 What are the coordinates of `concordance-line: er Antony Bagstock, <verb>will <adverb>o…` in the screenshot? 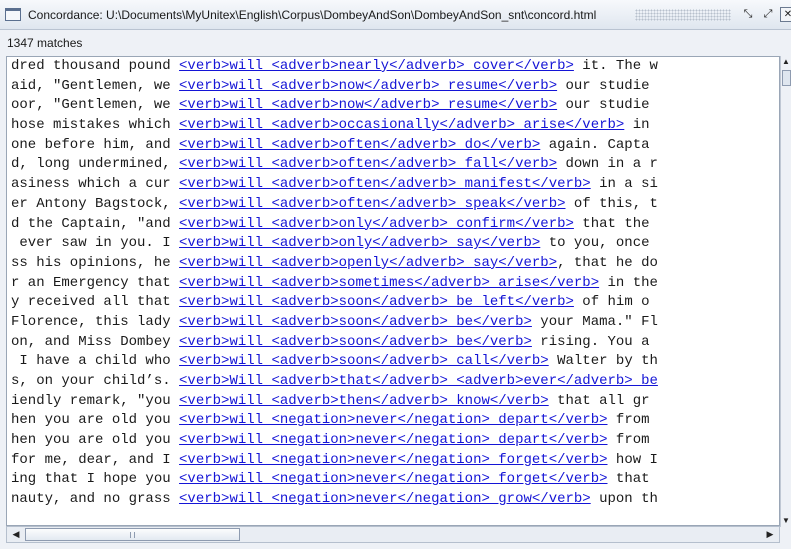 It's located at (334, 205).